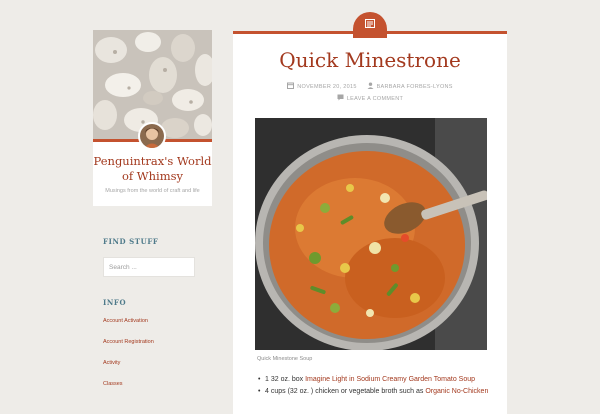 This screenshot has width=600, height=414. Describe the element at coordinates (285, 379) in the screenshot. I see `ingredient-text: 1 32 oz. box` at that location.